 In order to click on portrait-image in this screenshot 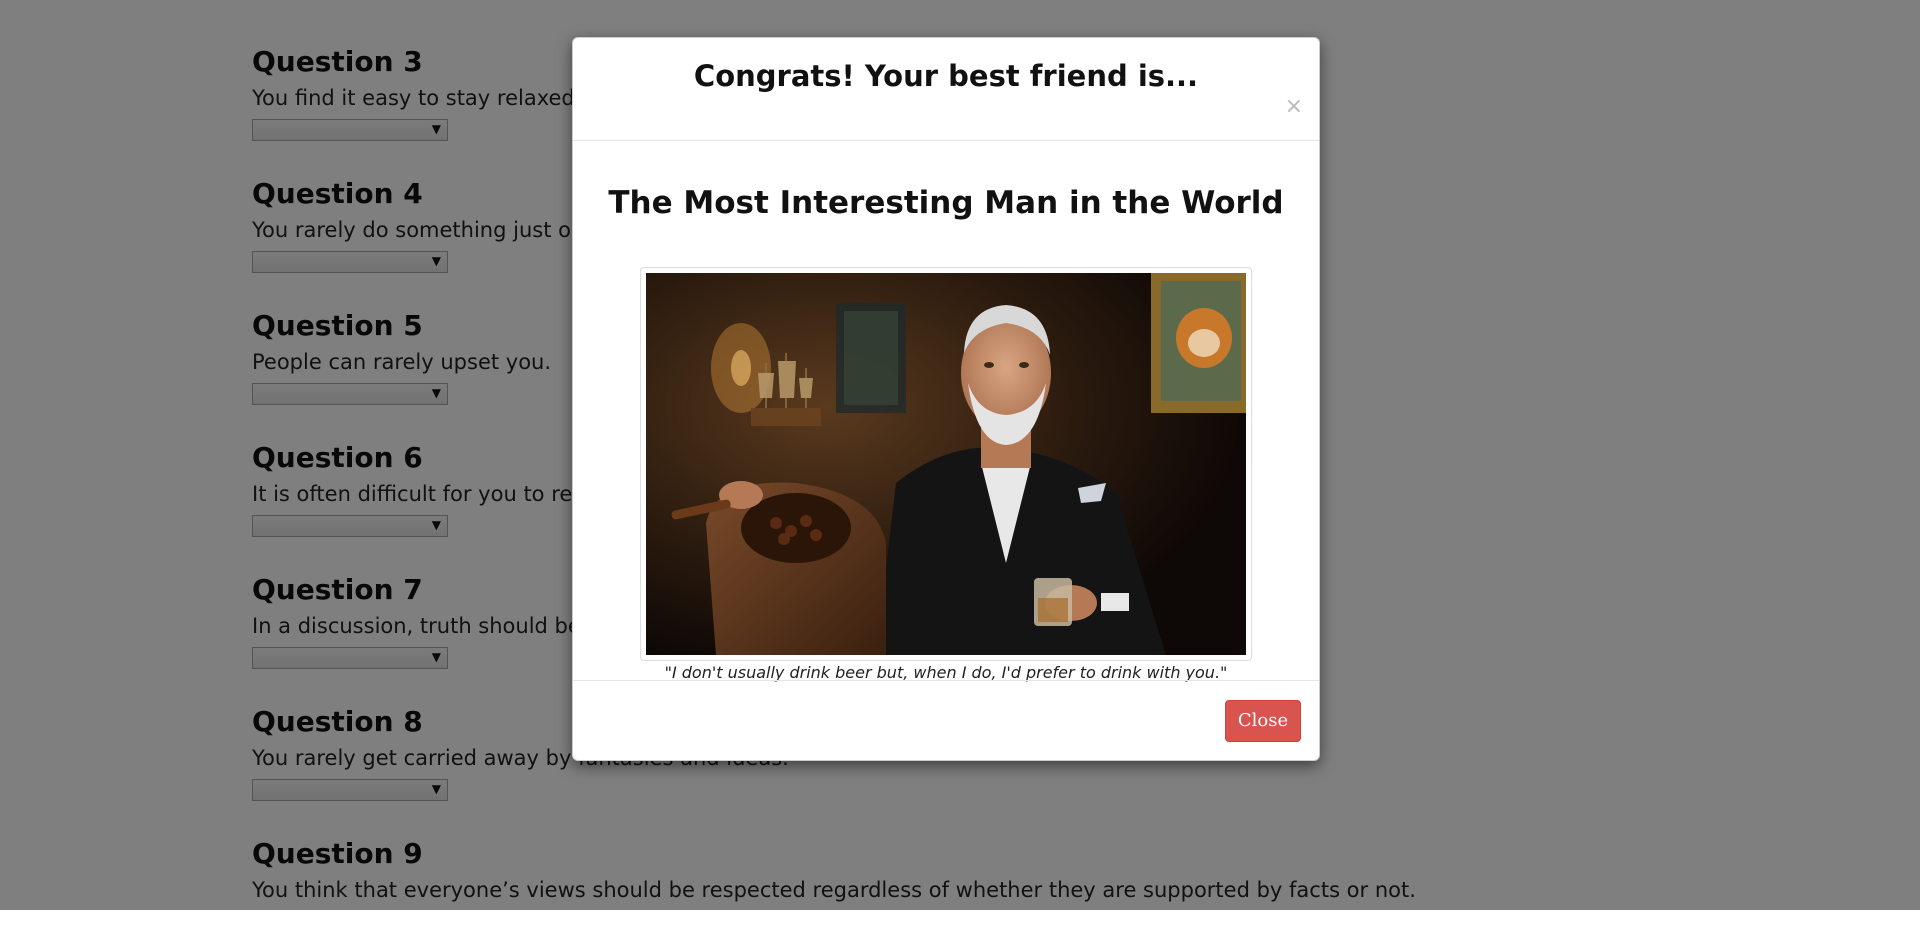, I will do `click(946, 464)`.